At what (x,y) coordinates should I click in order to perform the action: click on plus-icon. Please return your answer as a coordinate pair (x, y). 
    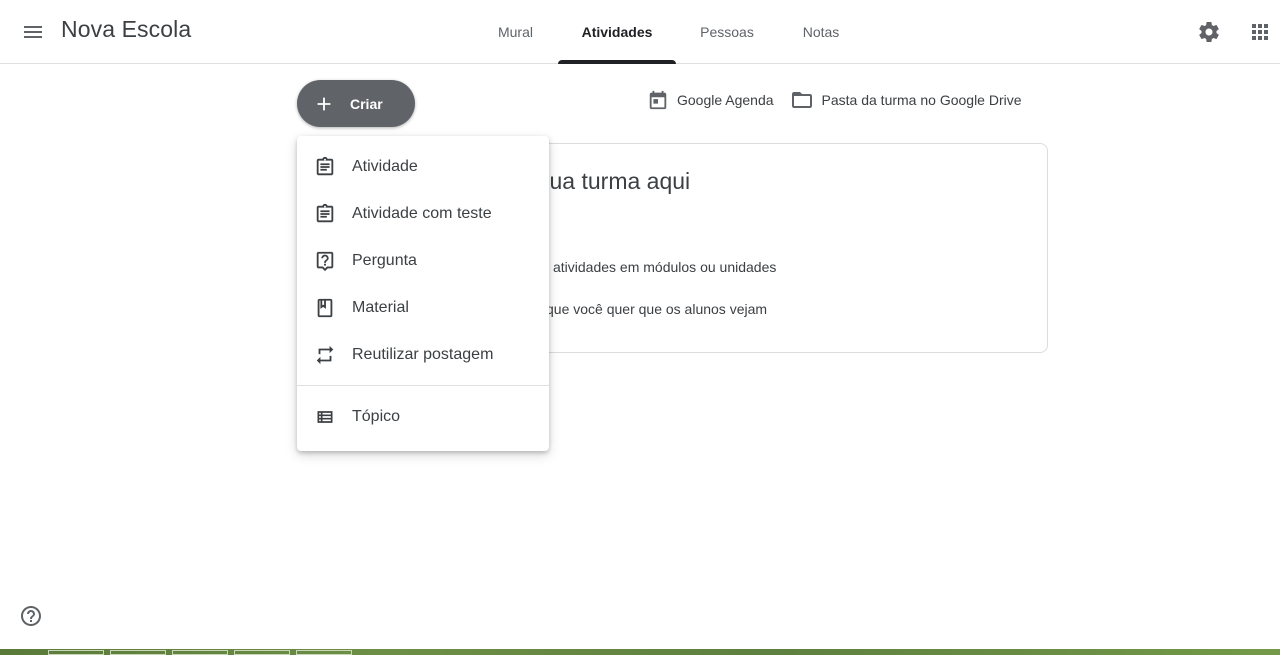
    Looking at the image, I should click on (324, 104).